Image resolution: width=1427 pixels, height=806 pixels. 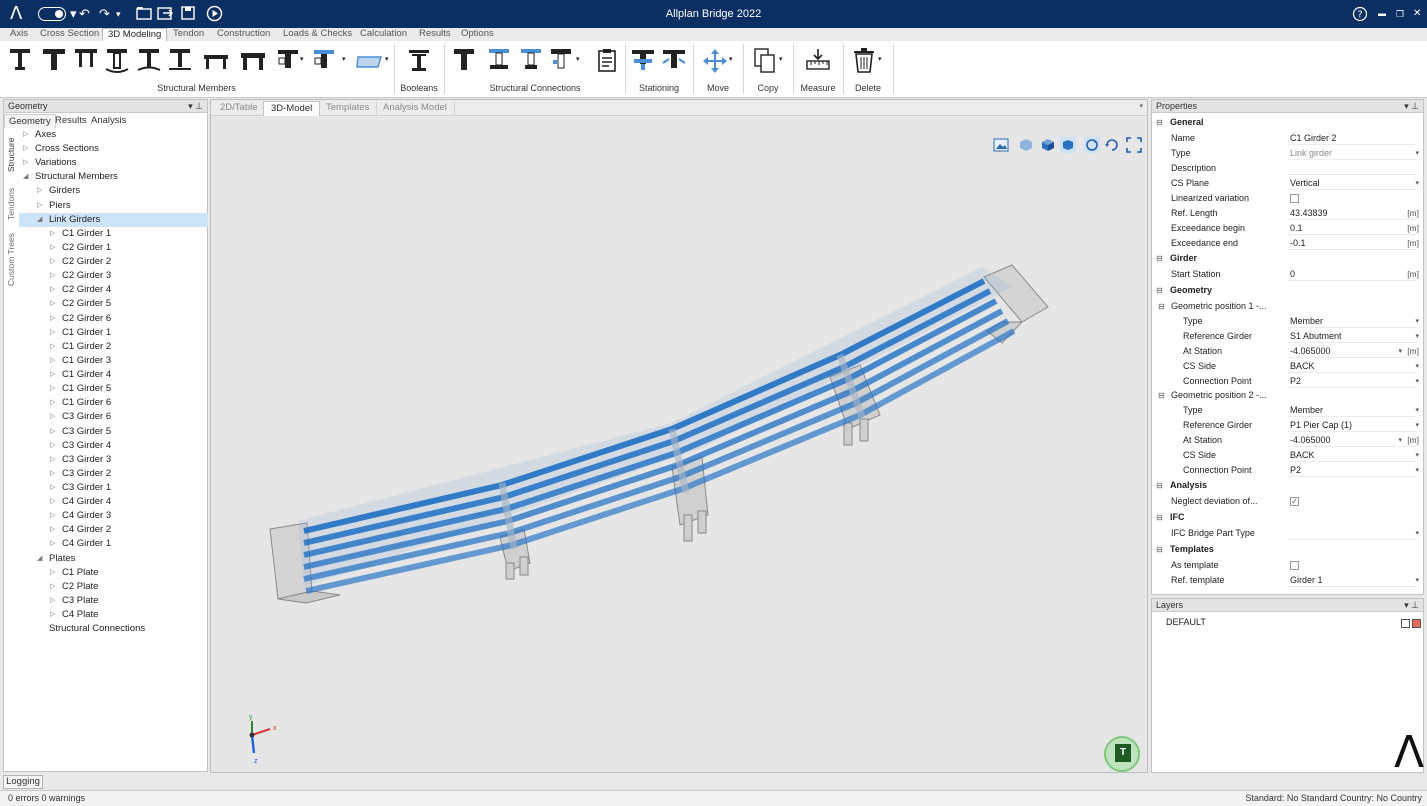 I want to click on tree-item: ▷ C3 Girder 2, so click(x=113, y=474).